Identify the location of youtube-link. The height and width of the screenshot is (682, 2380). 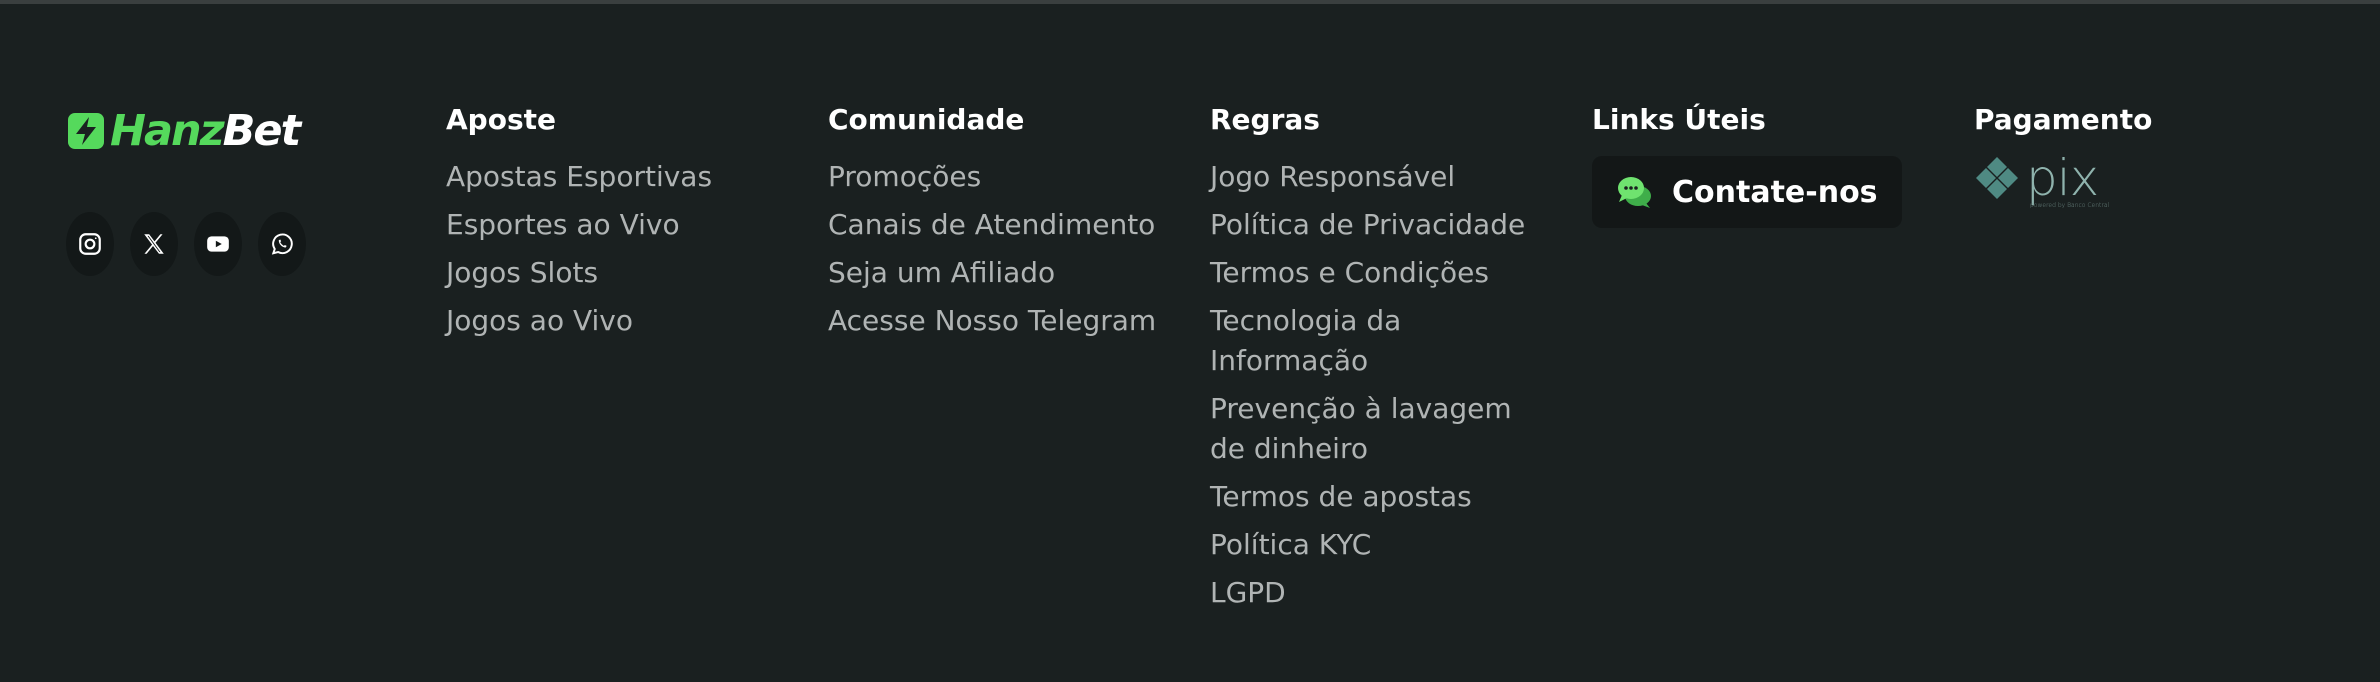
(218, 244).